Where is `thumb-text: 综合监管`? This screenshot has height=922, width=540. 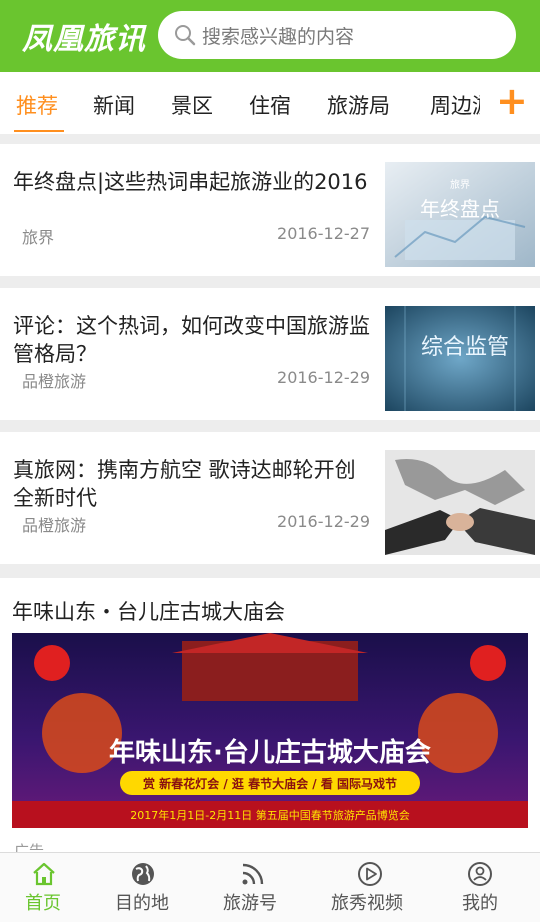
thumb-text: 综合监管 is located at coordinates (465, 347).